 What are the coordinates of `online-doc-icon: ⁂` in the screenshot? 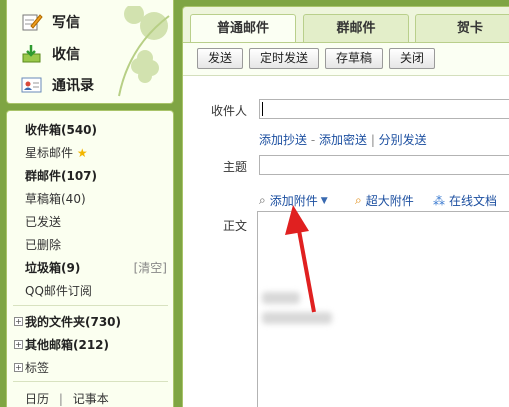 It's located at (439, 200).